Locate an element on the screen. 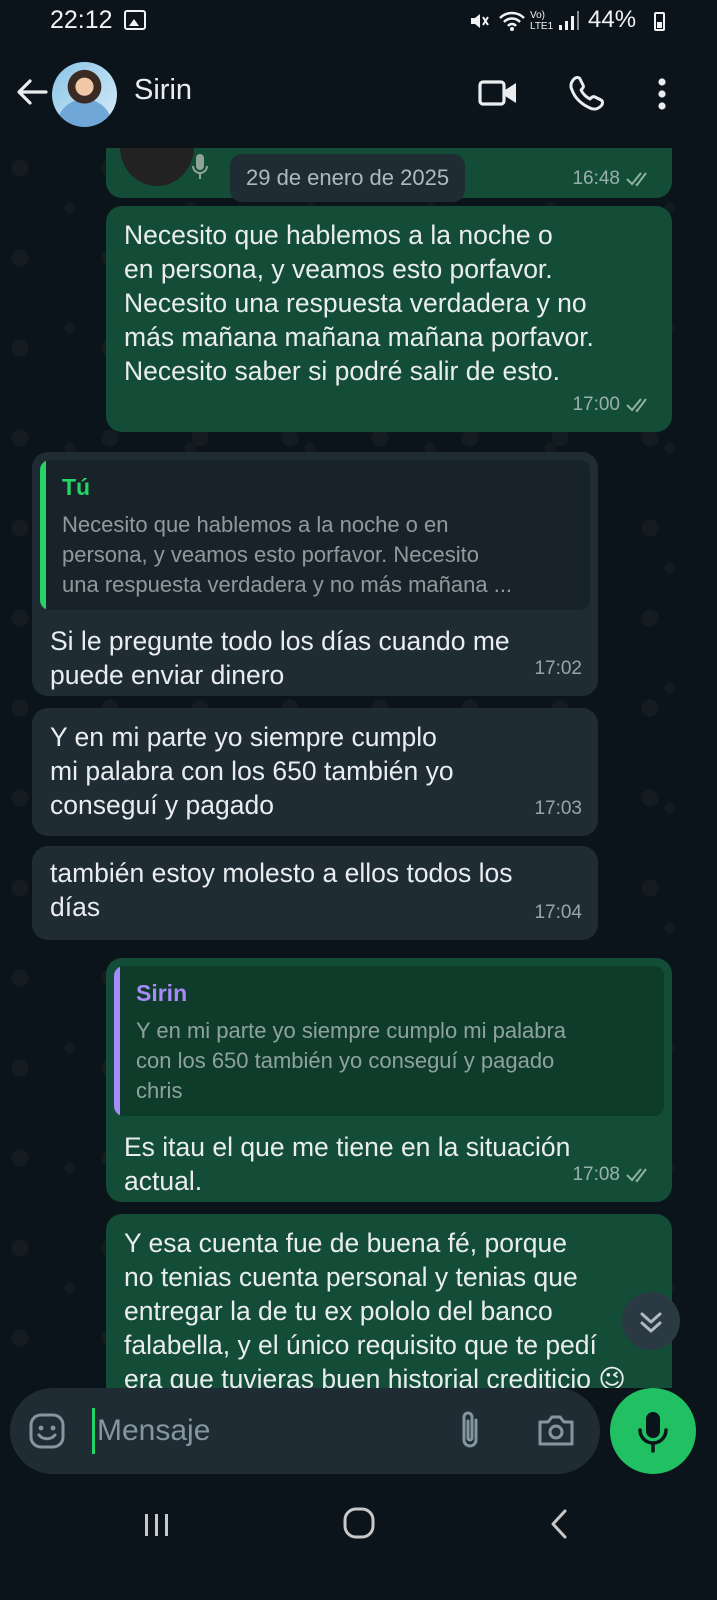  gallery-notification-icon is located at coordinates (135, 20).